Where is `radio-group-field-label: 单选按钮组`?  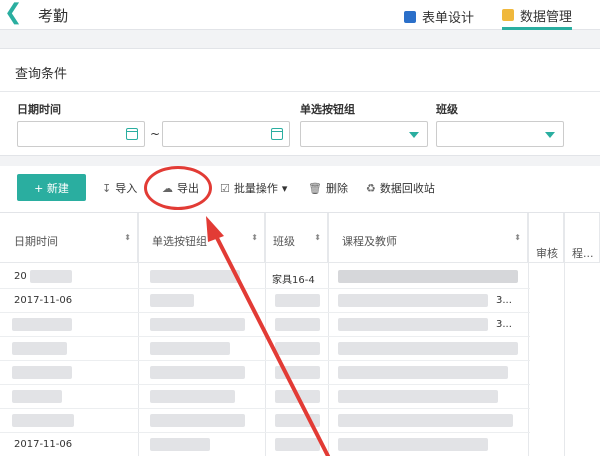 radio-group-field-label: 单选按钮组 is located at coordinates (327, 109).